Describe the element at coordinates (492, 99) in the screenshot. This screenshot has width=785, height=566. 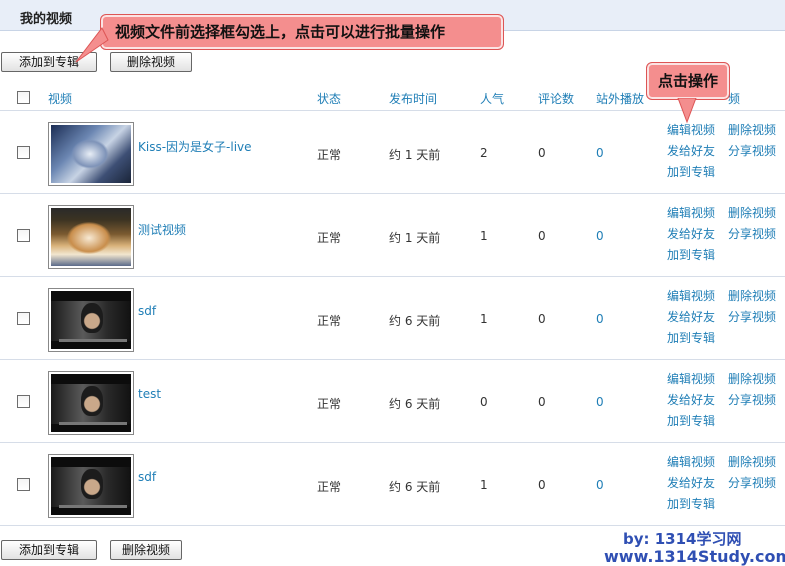
I see `column-popularity: 人气` at that location.